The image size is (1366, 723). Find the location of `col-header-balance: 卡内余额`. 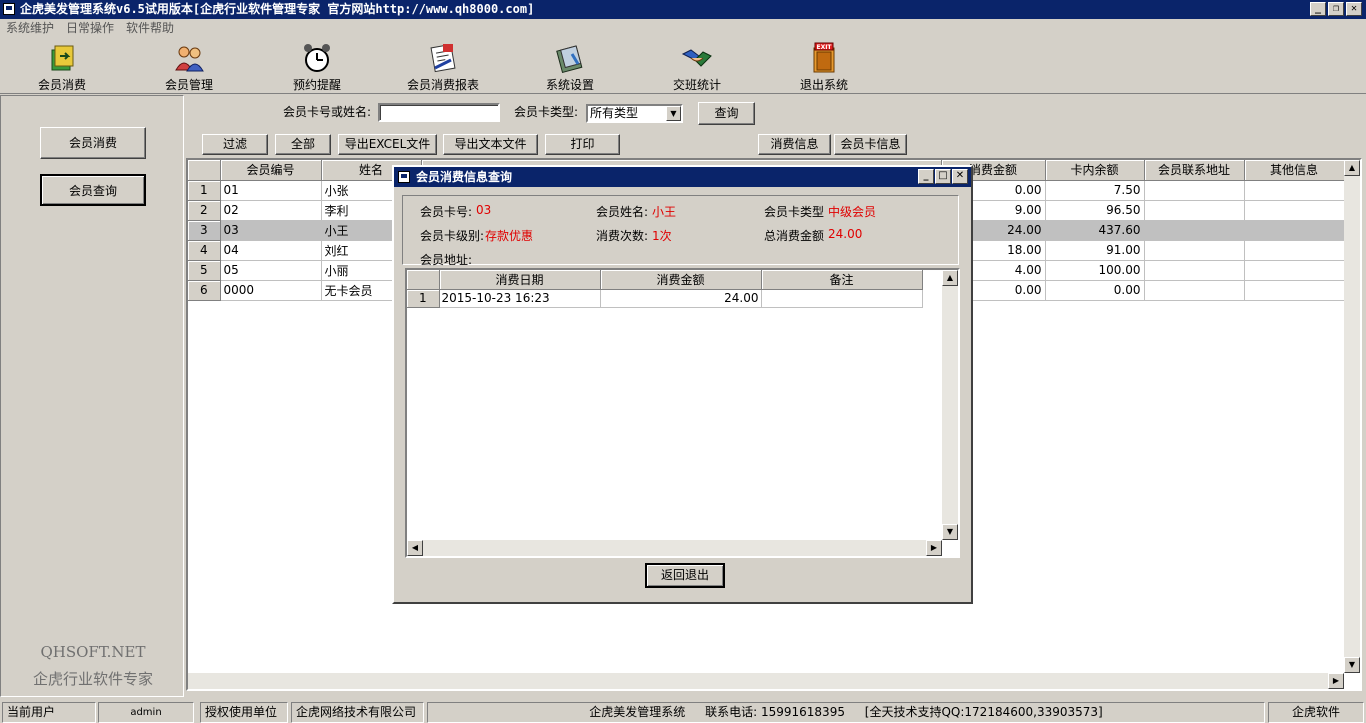

col-header-balance: 卡内余额 is located at coordinates (1095, 170).